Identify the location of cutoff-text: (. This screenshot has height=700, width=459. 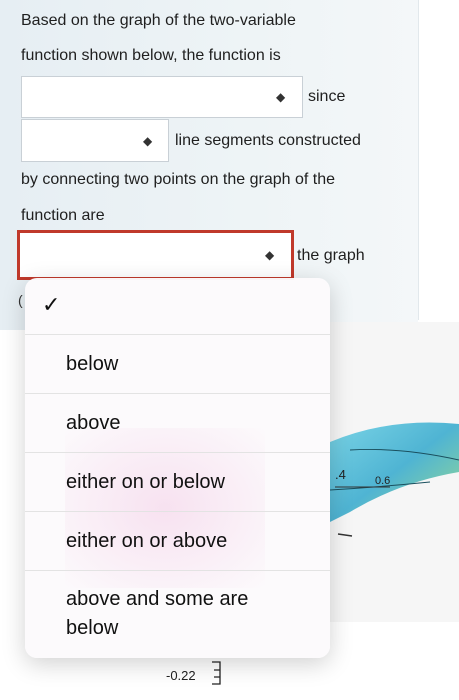
(20, 300).